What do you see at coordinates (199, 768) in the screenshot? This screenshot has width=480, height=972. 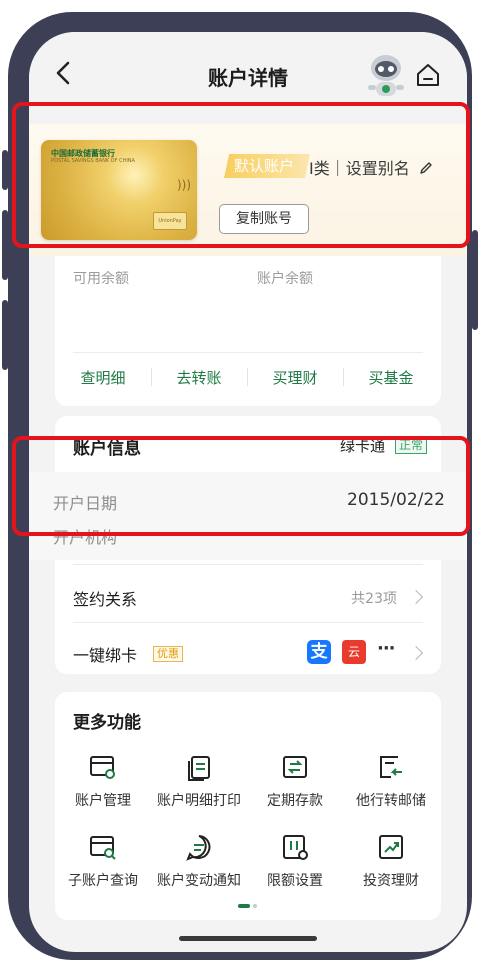 I see `print-detail-icon` at bounding box center [199, 768].